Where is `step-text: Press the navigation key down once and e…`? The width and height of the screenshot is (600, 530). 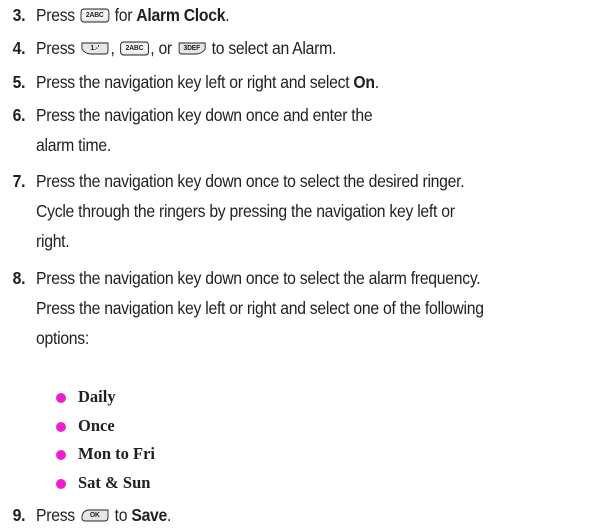 step-text: Press the navigation key down once and e… is located at coordinates (204, 130).